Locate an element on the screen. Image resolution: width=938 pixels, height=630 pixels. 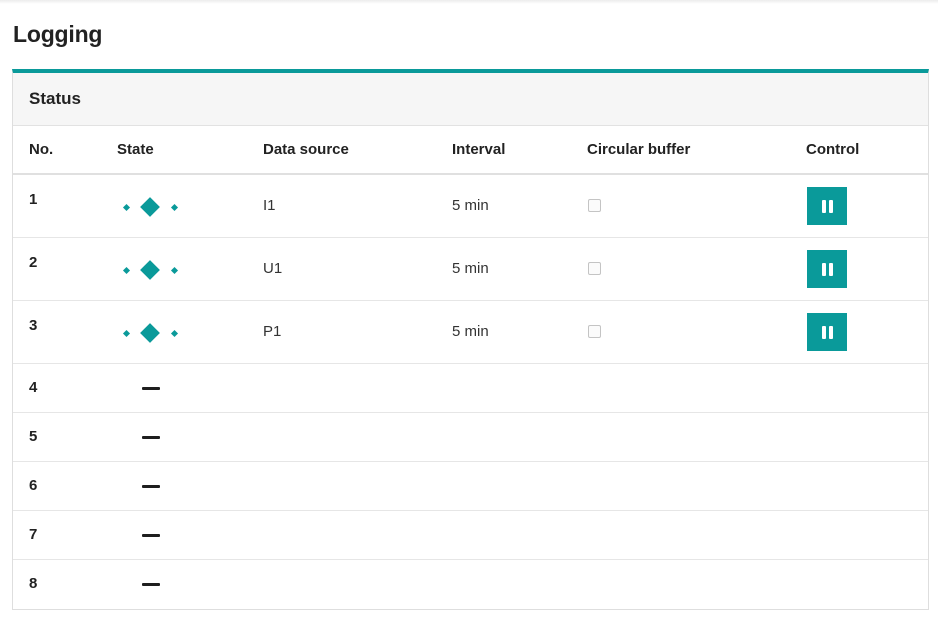
row-number: 6 is located at coordinates (33, 485).